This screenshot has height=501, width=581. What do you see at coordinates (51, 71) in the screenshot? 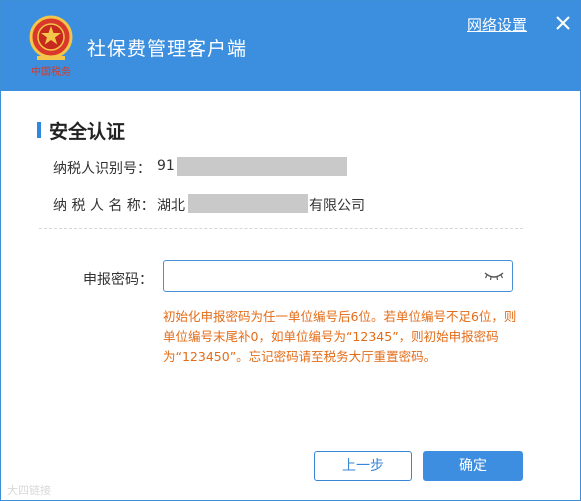
I see `logo-text: 中国税务` at bounding box center [51, 71].